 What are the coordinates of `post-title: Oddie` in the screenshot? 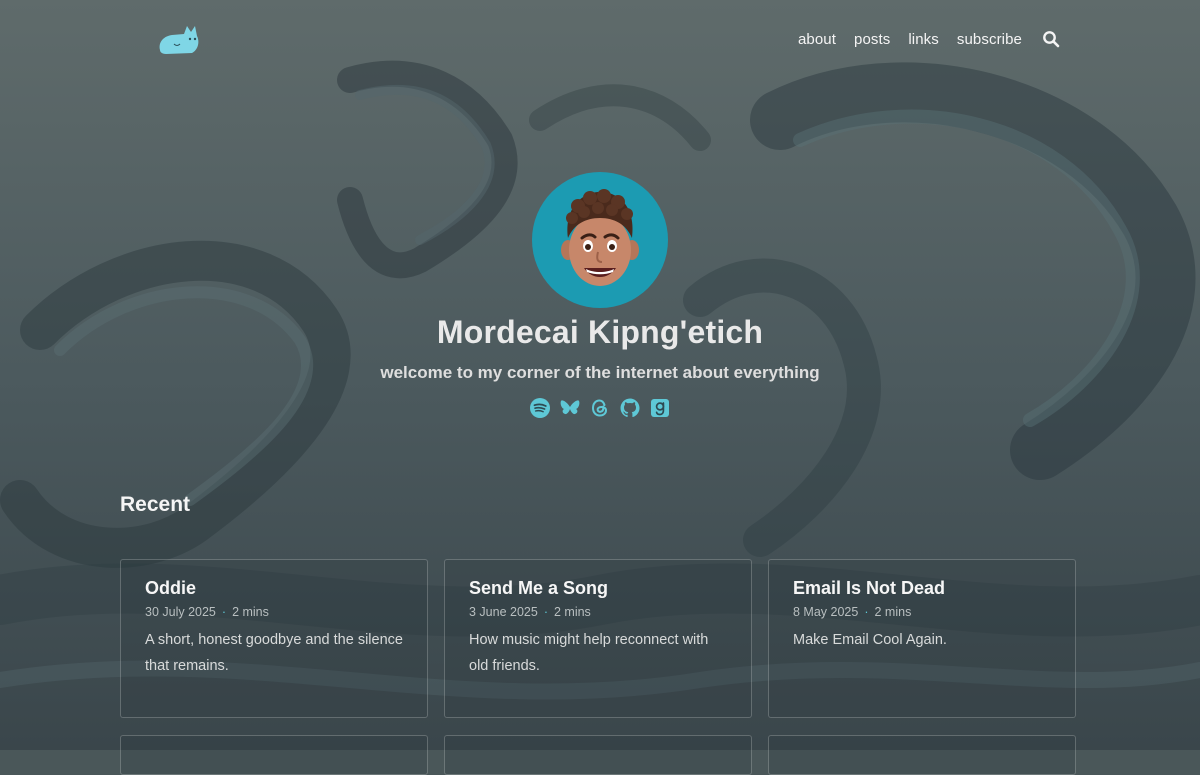 It's located at (274, 588).